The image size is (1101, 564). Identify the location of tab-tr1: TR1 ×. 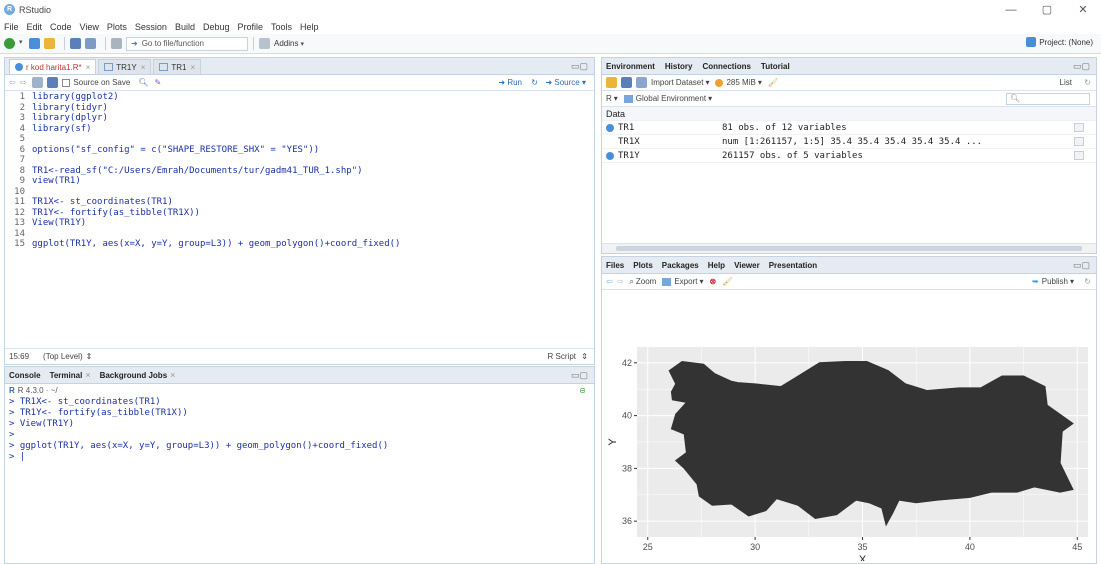
(177, 66).